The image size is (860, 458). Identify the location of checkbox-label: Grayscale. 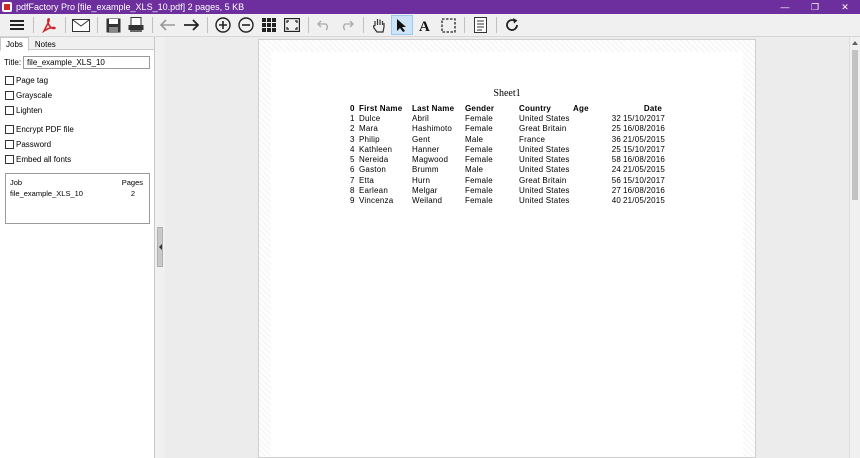
(34, 95).